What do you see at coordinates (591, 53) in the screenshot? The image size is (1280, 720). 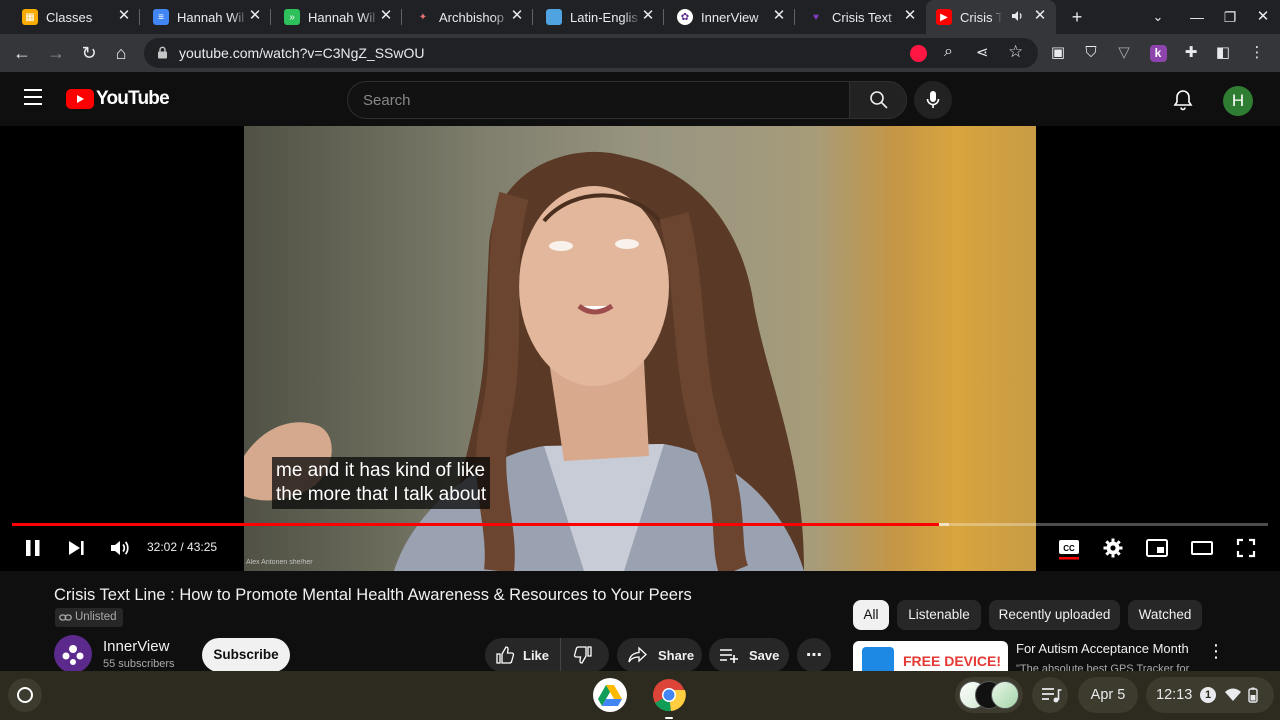 I see `address-bar: youtube.com/watch?v=C3NgZ_SSwOU ⌕ ⋖ ☆` at bounding box center [591, 53].